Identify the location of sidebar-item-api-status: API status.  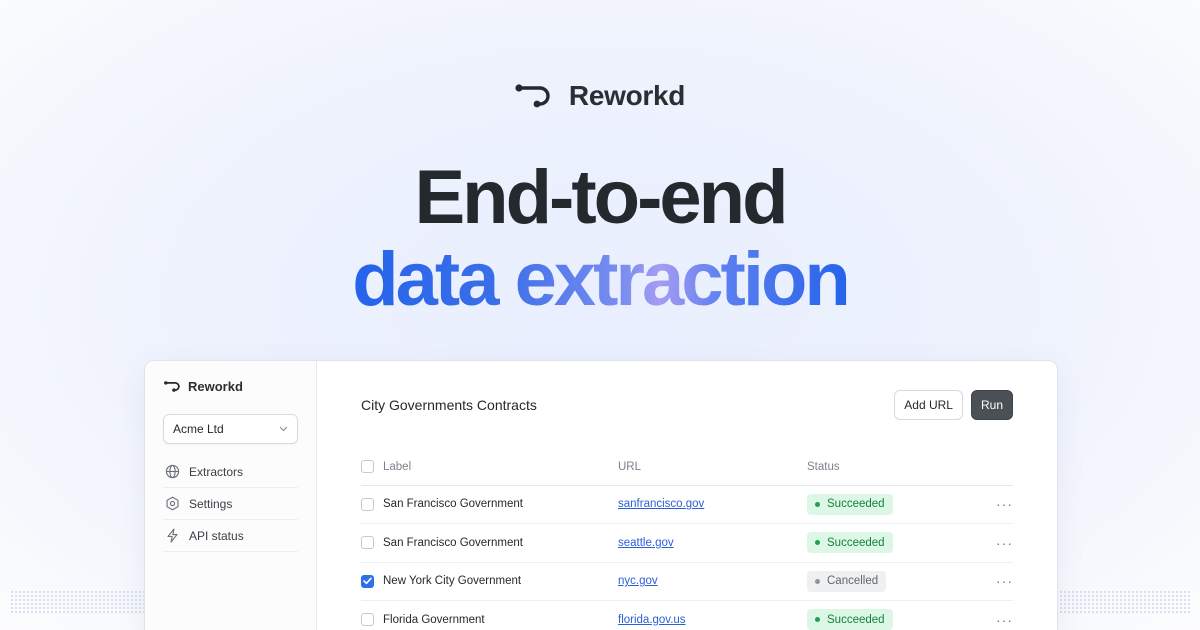
(230, 536).